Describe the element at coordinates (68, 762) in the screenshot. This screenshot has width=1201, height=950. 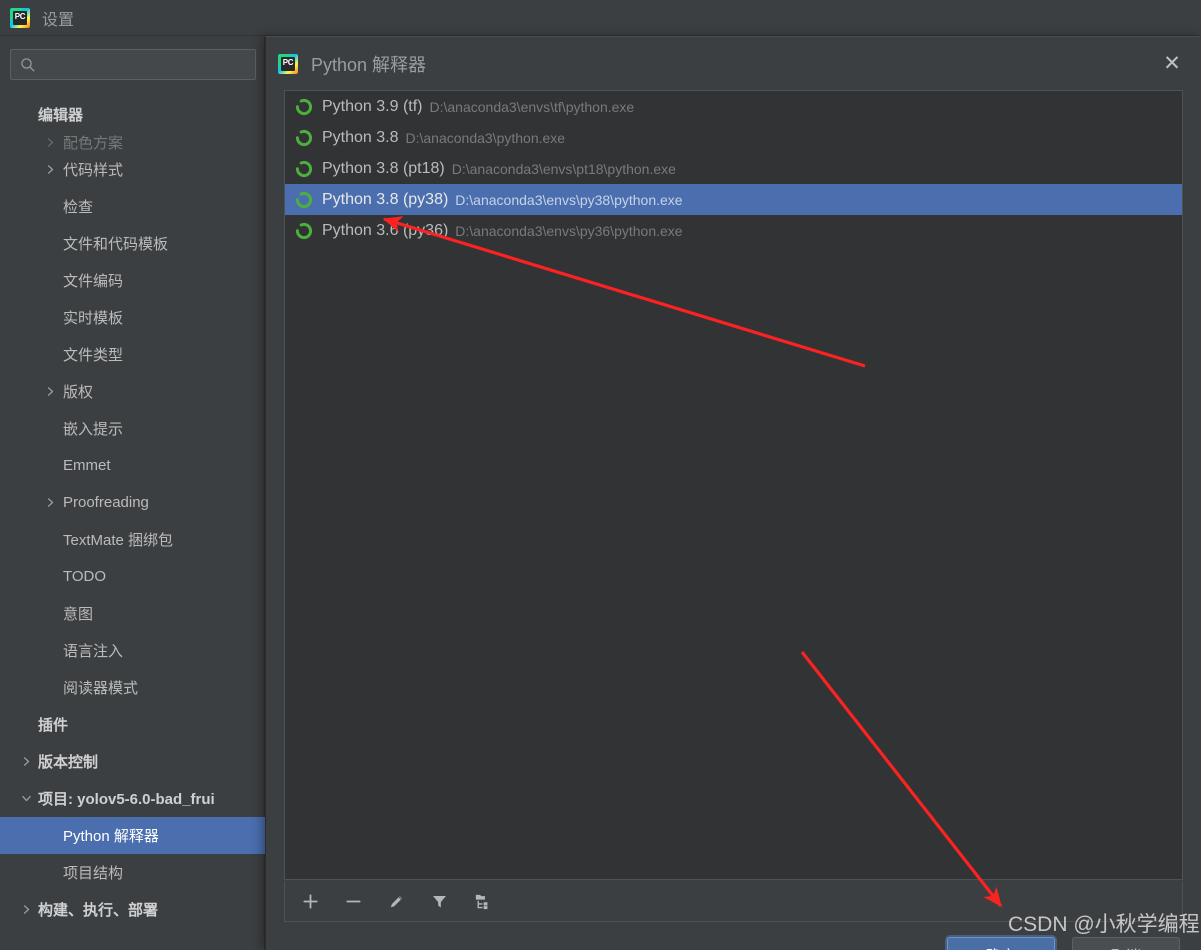
I see `sidebar-item-label: 版本控制` at that location.